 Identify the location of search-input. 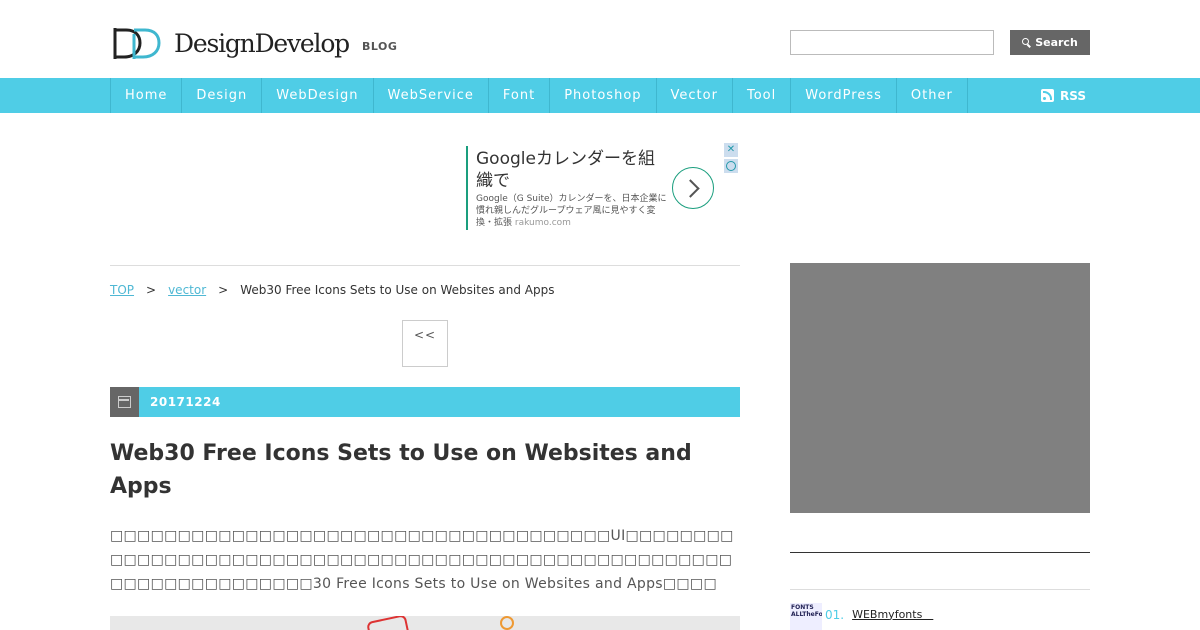
(892, 42).